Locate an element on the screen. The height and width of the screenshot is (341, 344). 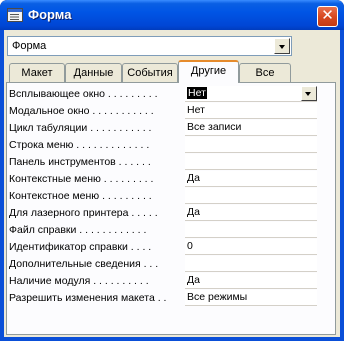
property-row: Для лазерного принтера . . . . . Да is located at coordinates (166, 213).